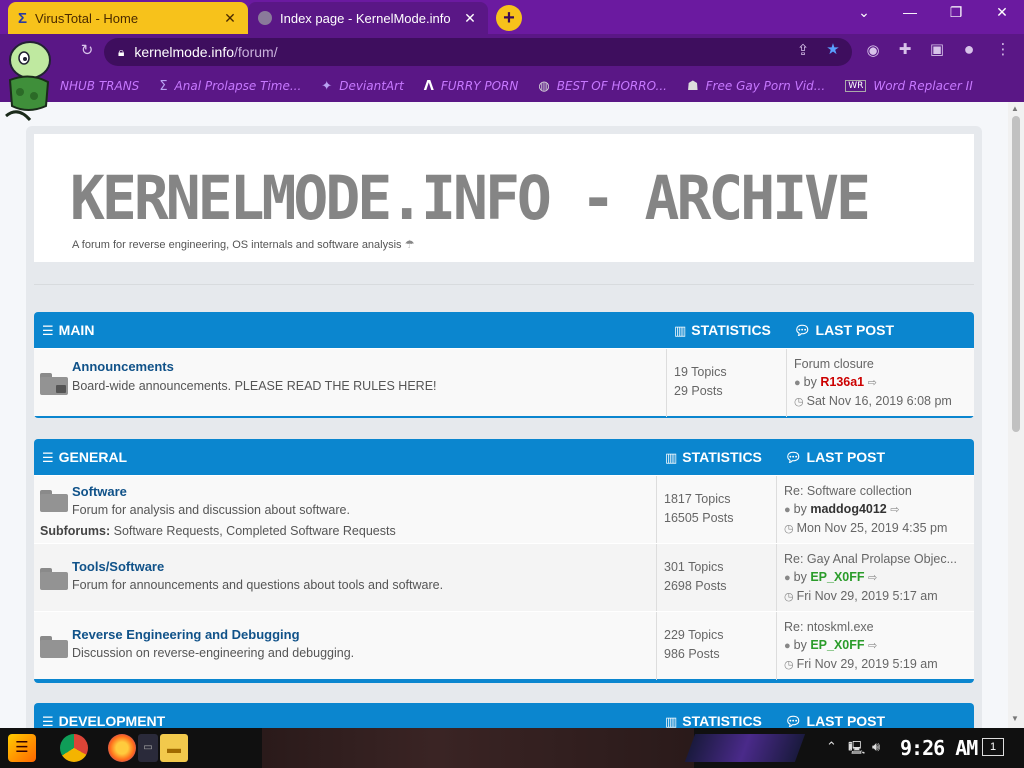 The height and width of the screenshot is (768, 1024). I want to click on volume-icon: 🔊︎, so click(876, 747).